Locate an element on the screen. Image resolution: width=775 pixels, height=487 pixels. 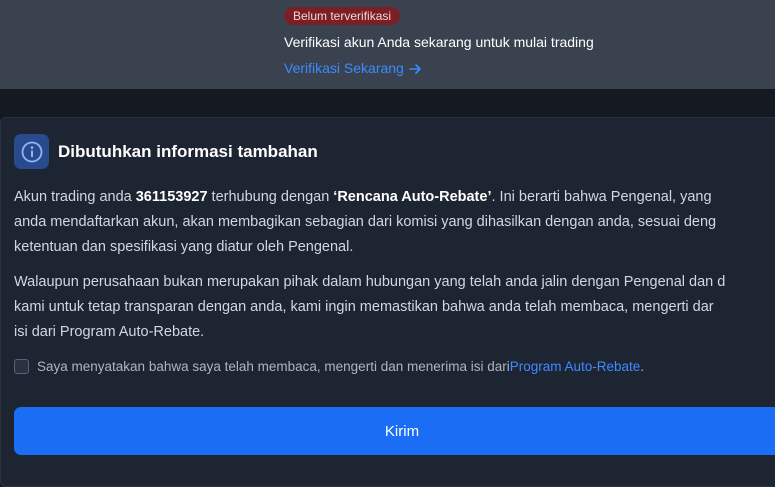
paragraph-text: terhubung dengan is located at coordinates (270, 197).